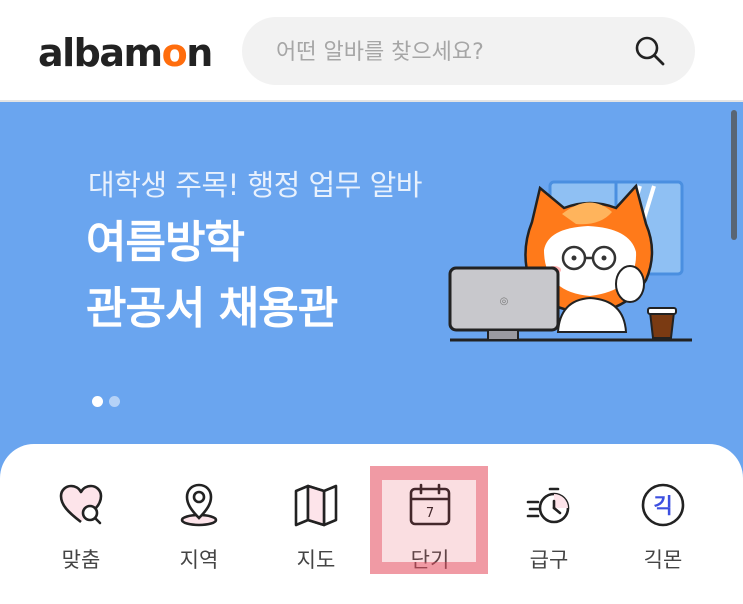  Describe the element at coordinates (430, 532) in the screenshot. I see `nav-item-short-term: 7 단기` at that location.